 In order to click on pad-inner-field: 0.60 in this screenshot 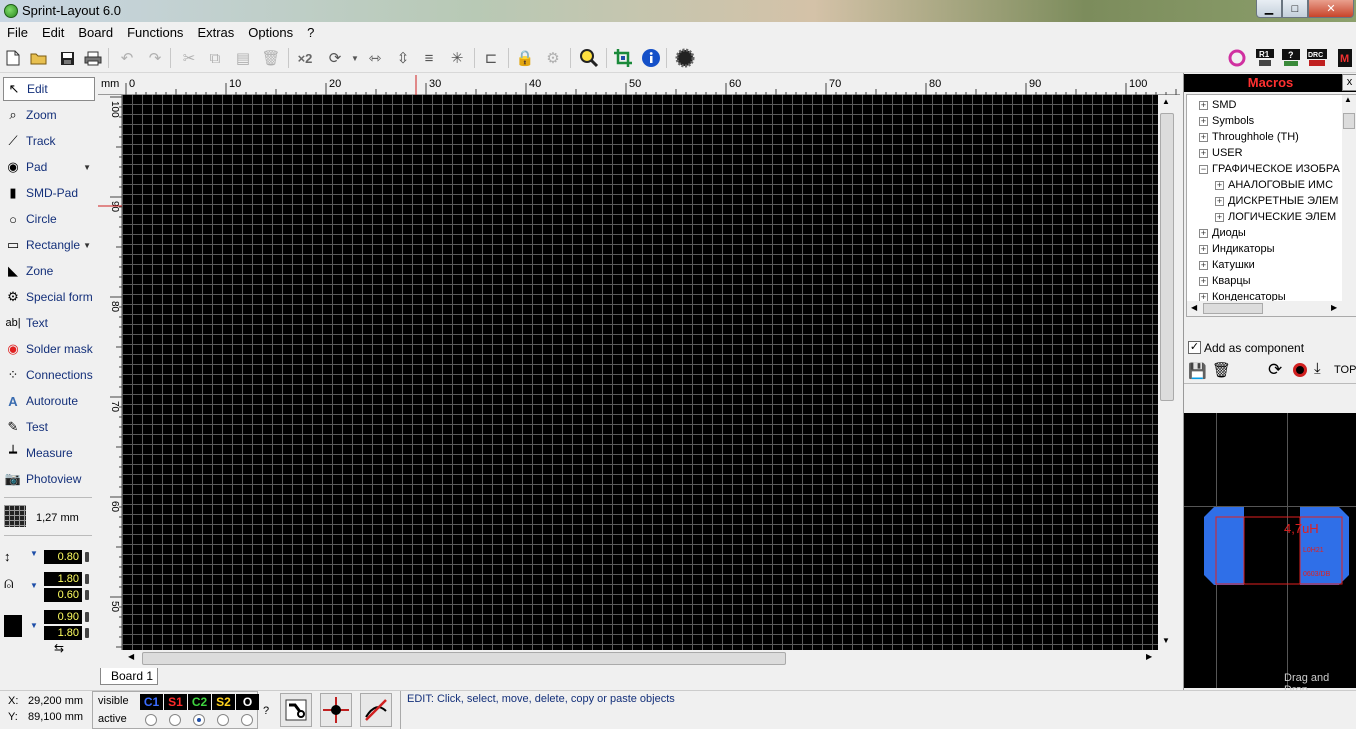, I will do `click(63, 595)`.